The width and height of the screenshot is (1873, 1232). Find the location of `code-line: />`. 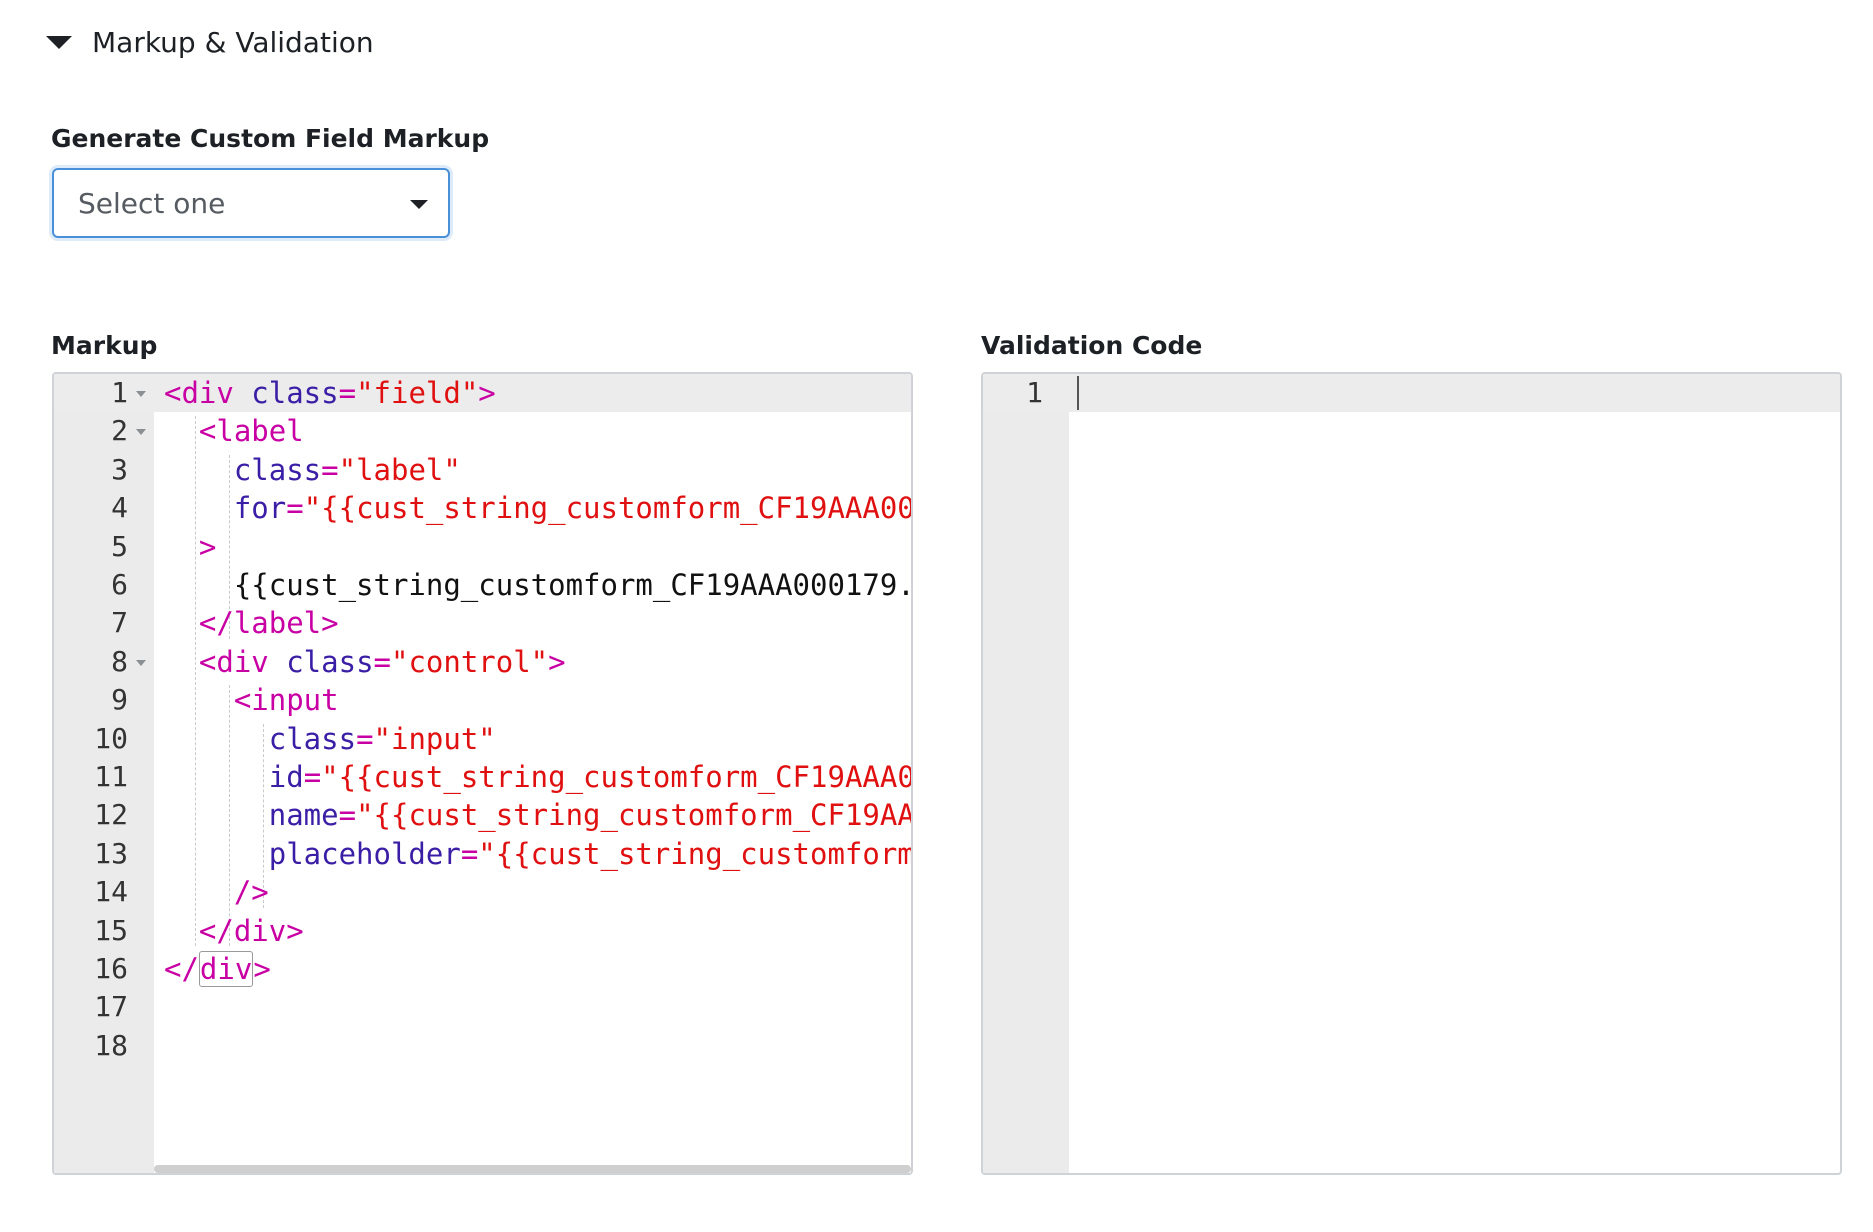

code-line: /> is located at coordinates (216, 892).